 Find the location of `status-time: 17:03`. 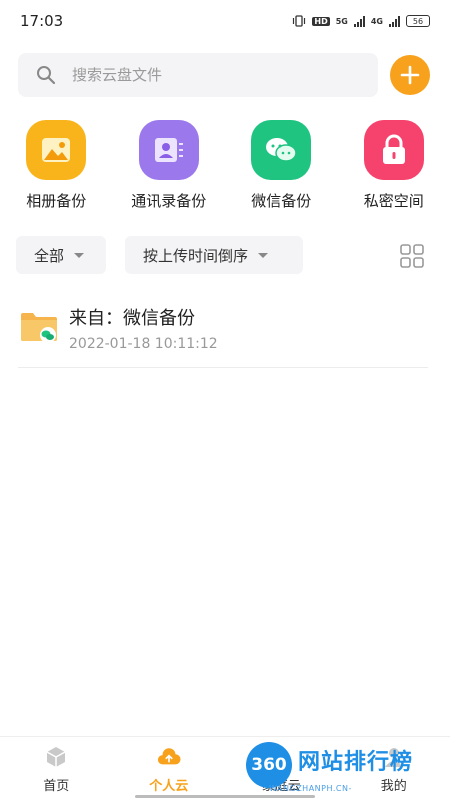

status-time: 17:03 is located at coordinates (42, 21).